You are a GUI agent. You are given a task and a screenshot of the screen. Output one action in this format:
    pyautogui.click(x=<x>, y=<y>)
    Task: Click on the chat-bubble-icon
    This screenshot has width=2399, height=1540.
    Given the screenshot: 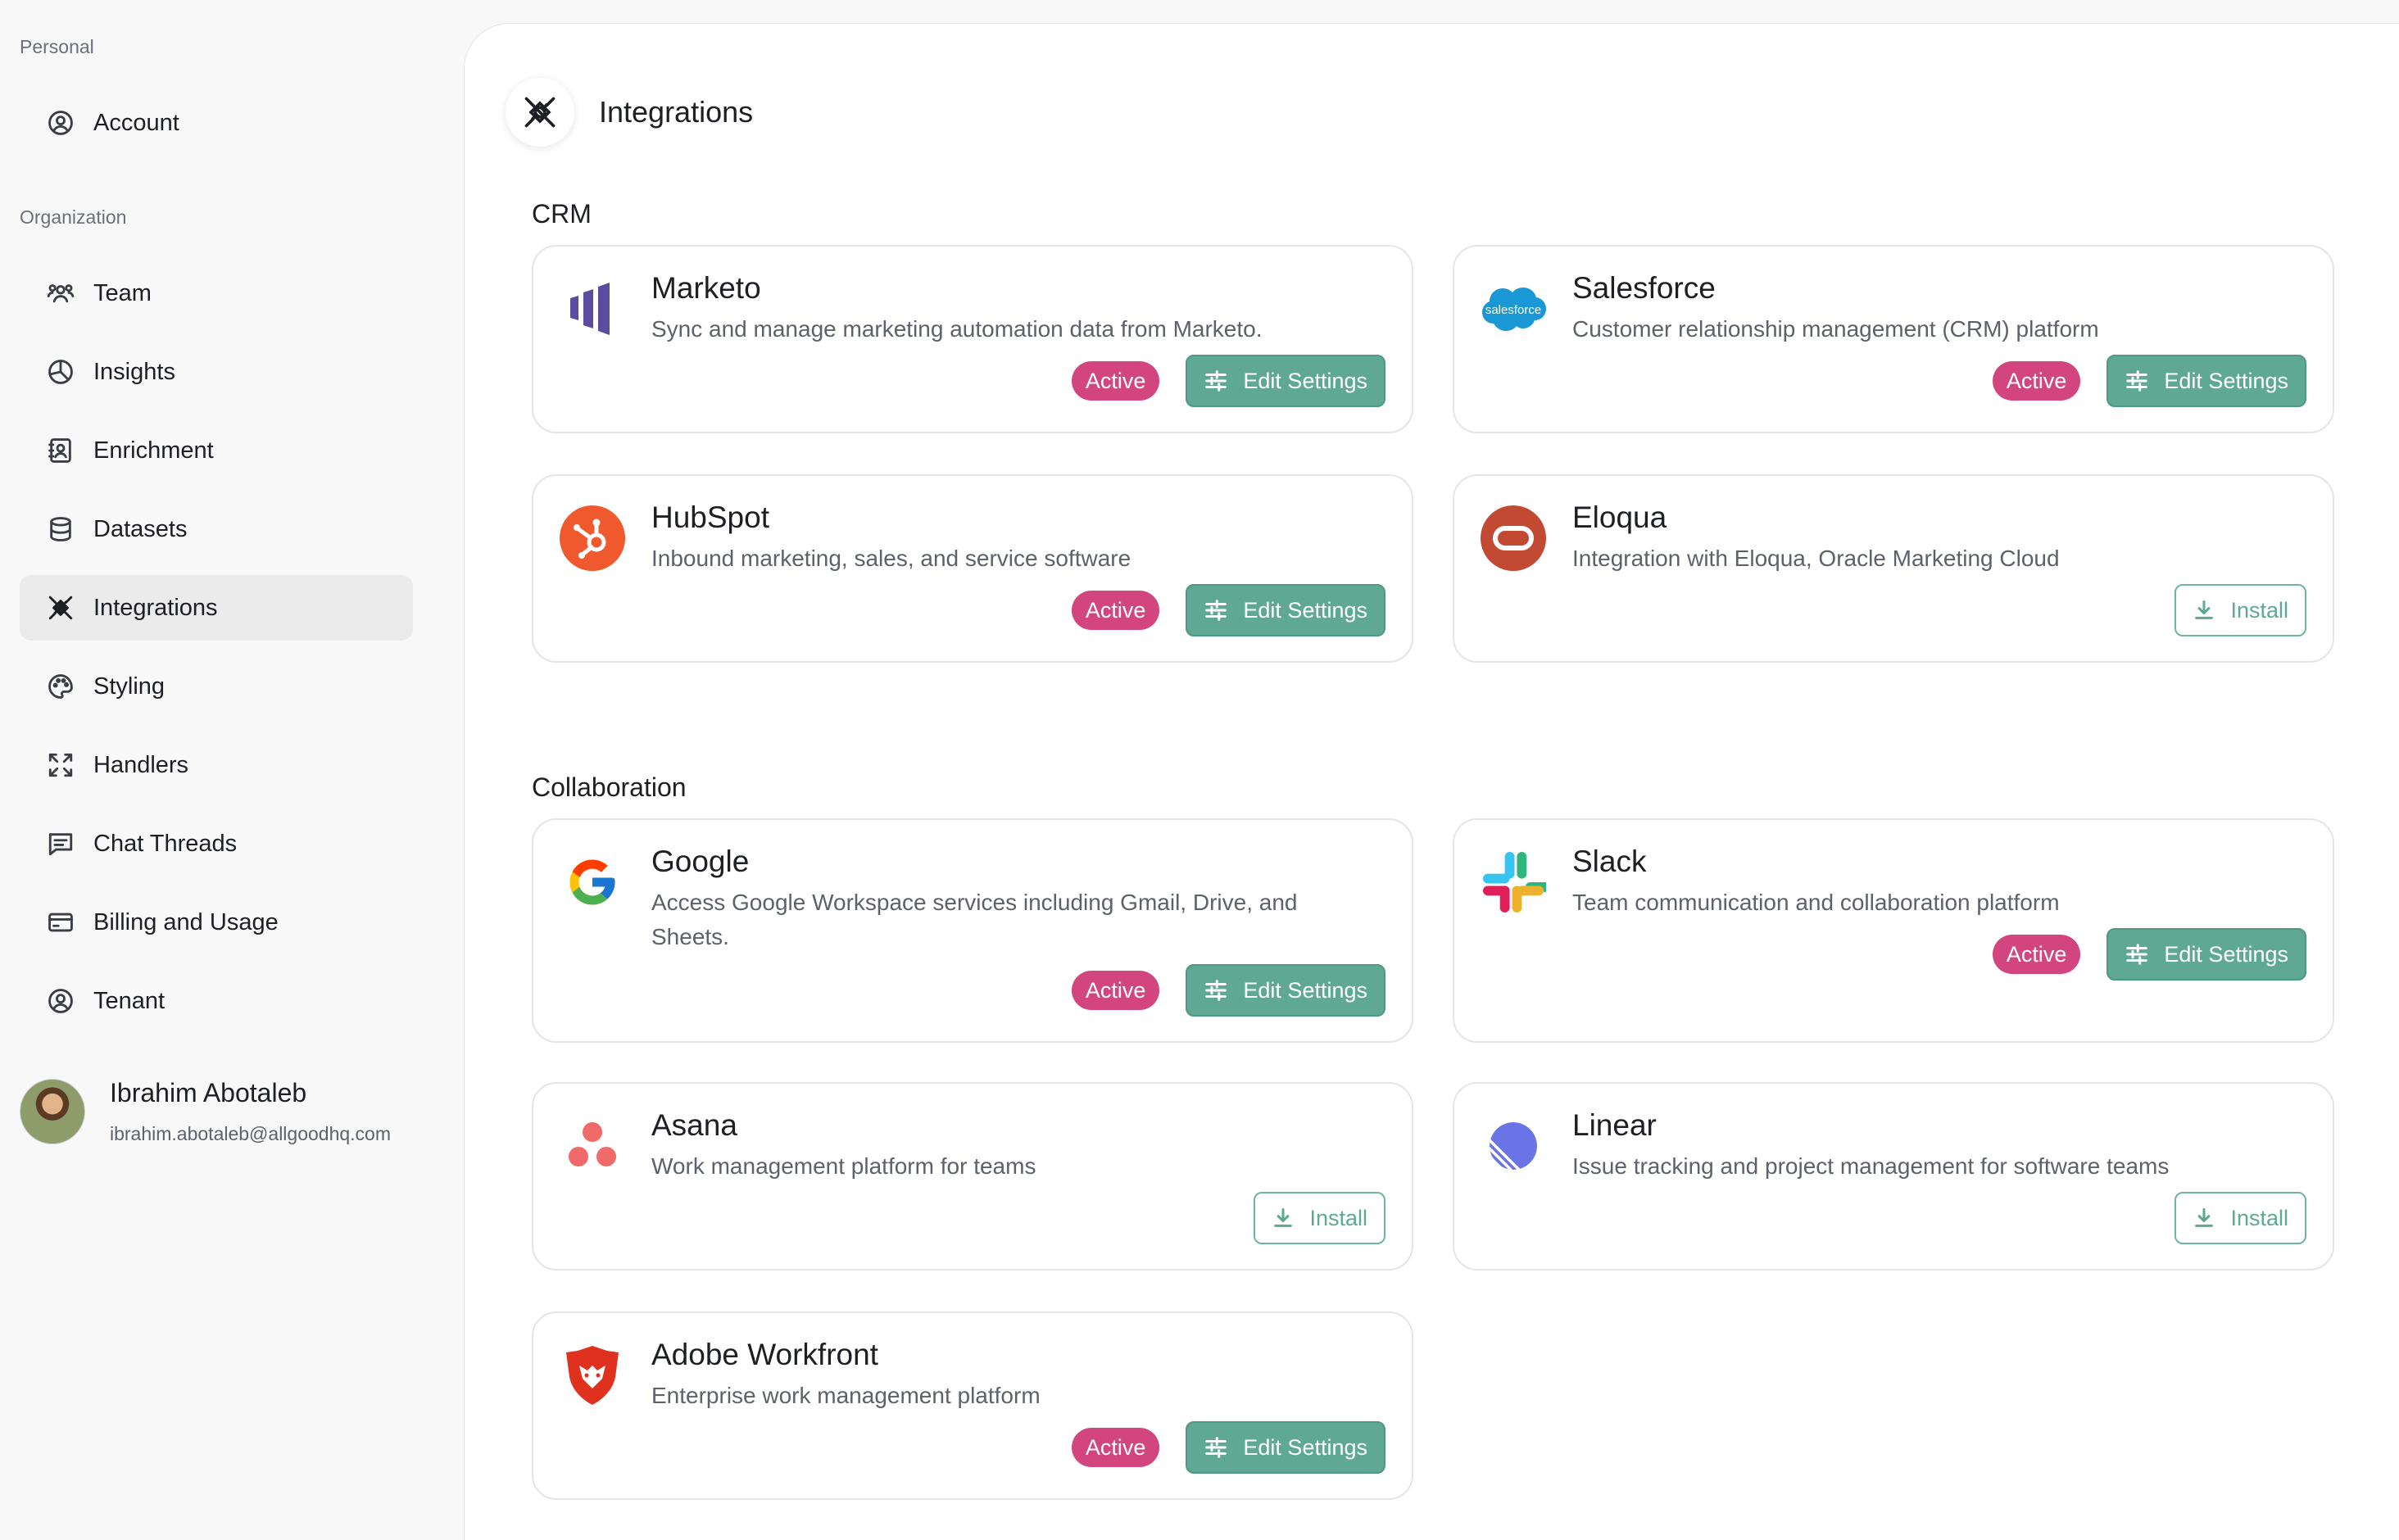 What is the action you would take?
    pyautogui.click(x=60, y=843)
    